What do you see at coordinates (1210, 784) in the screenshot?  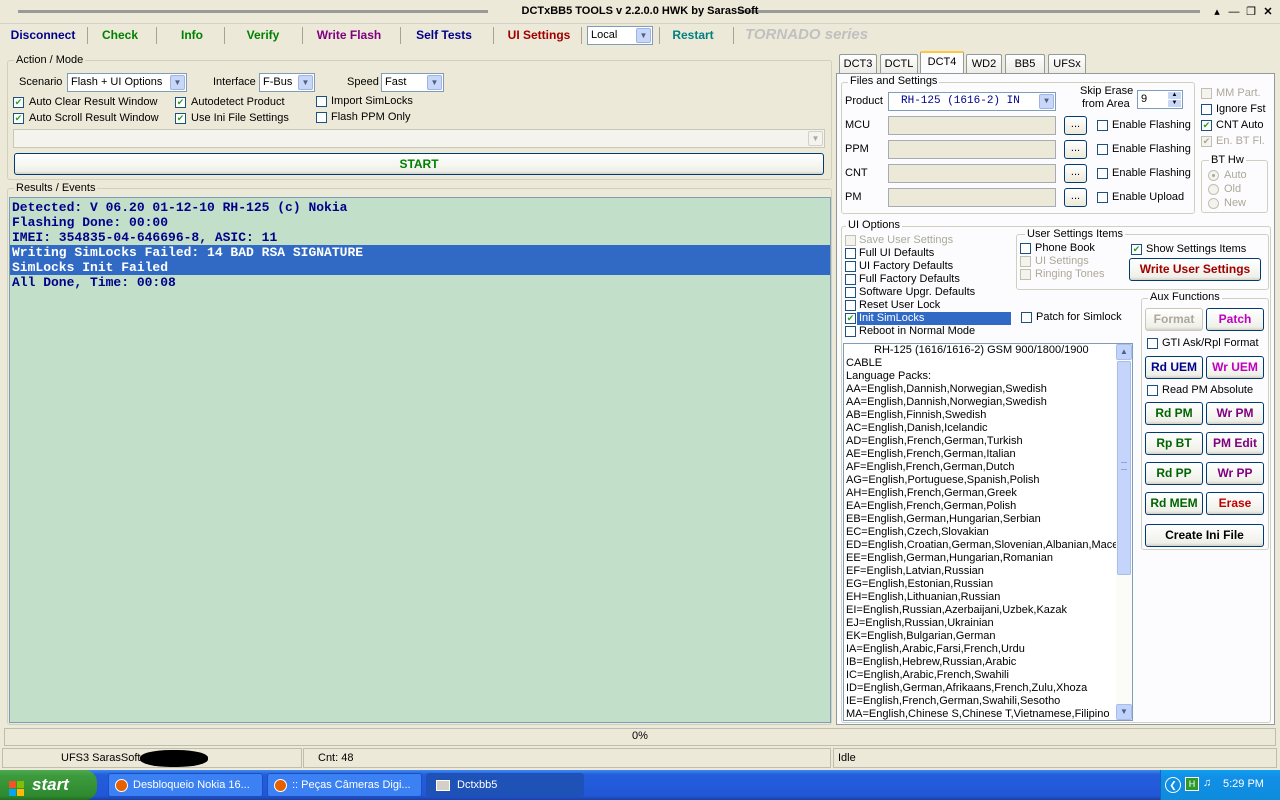 I see `volume-icon: ♫` at bounding box center [1210, 784].